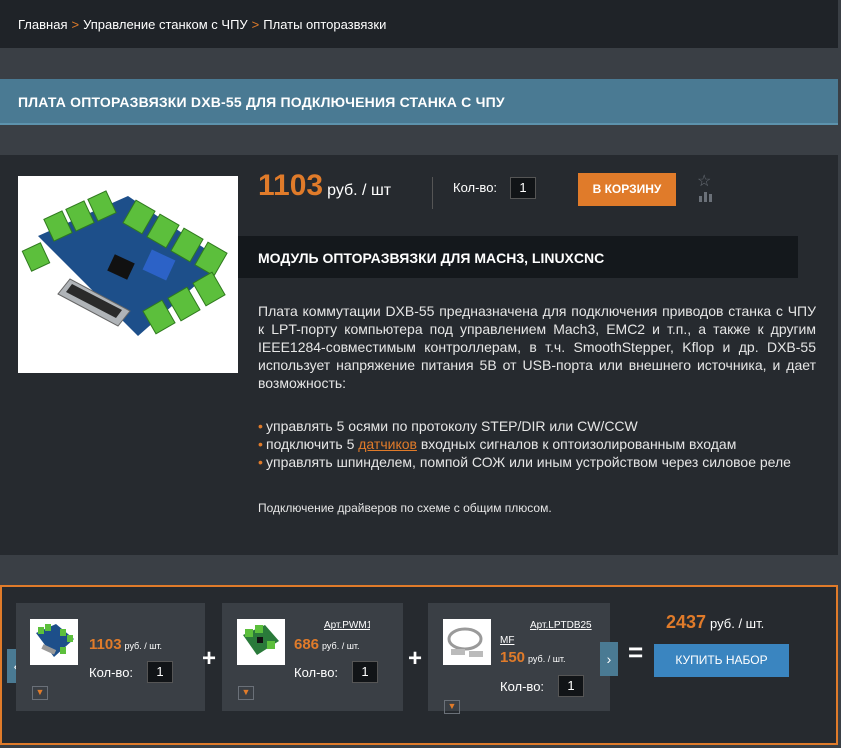 The image size is (841, 748). I want to click on pwm-board-thumb, so click(261, 642).